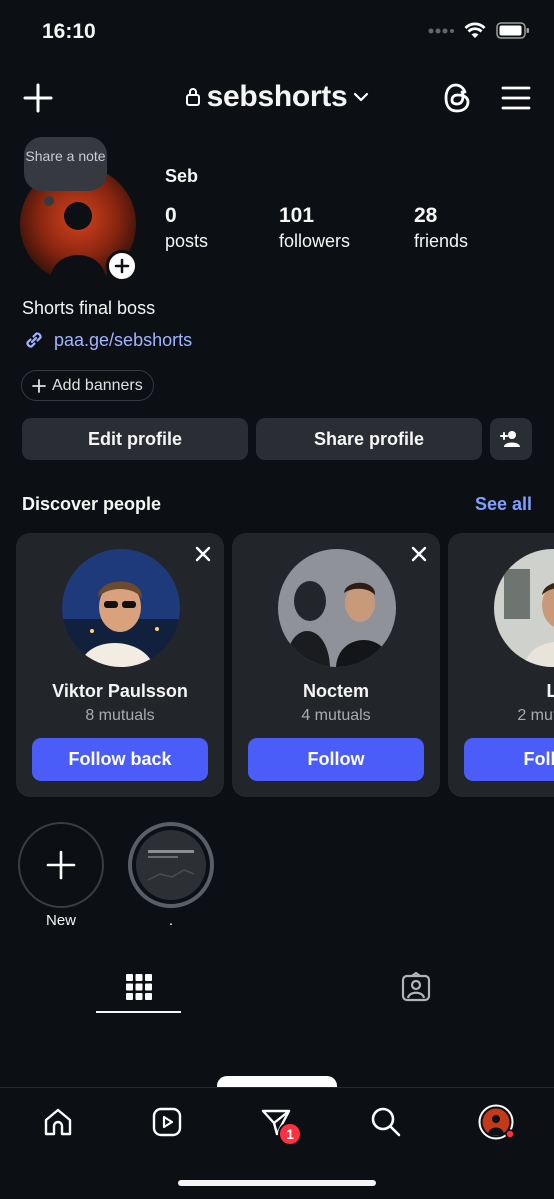 This screenshot has width=554, height=1199. I want to click on suggestion-mutuals: 2 mutuals, so click(535, 715).